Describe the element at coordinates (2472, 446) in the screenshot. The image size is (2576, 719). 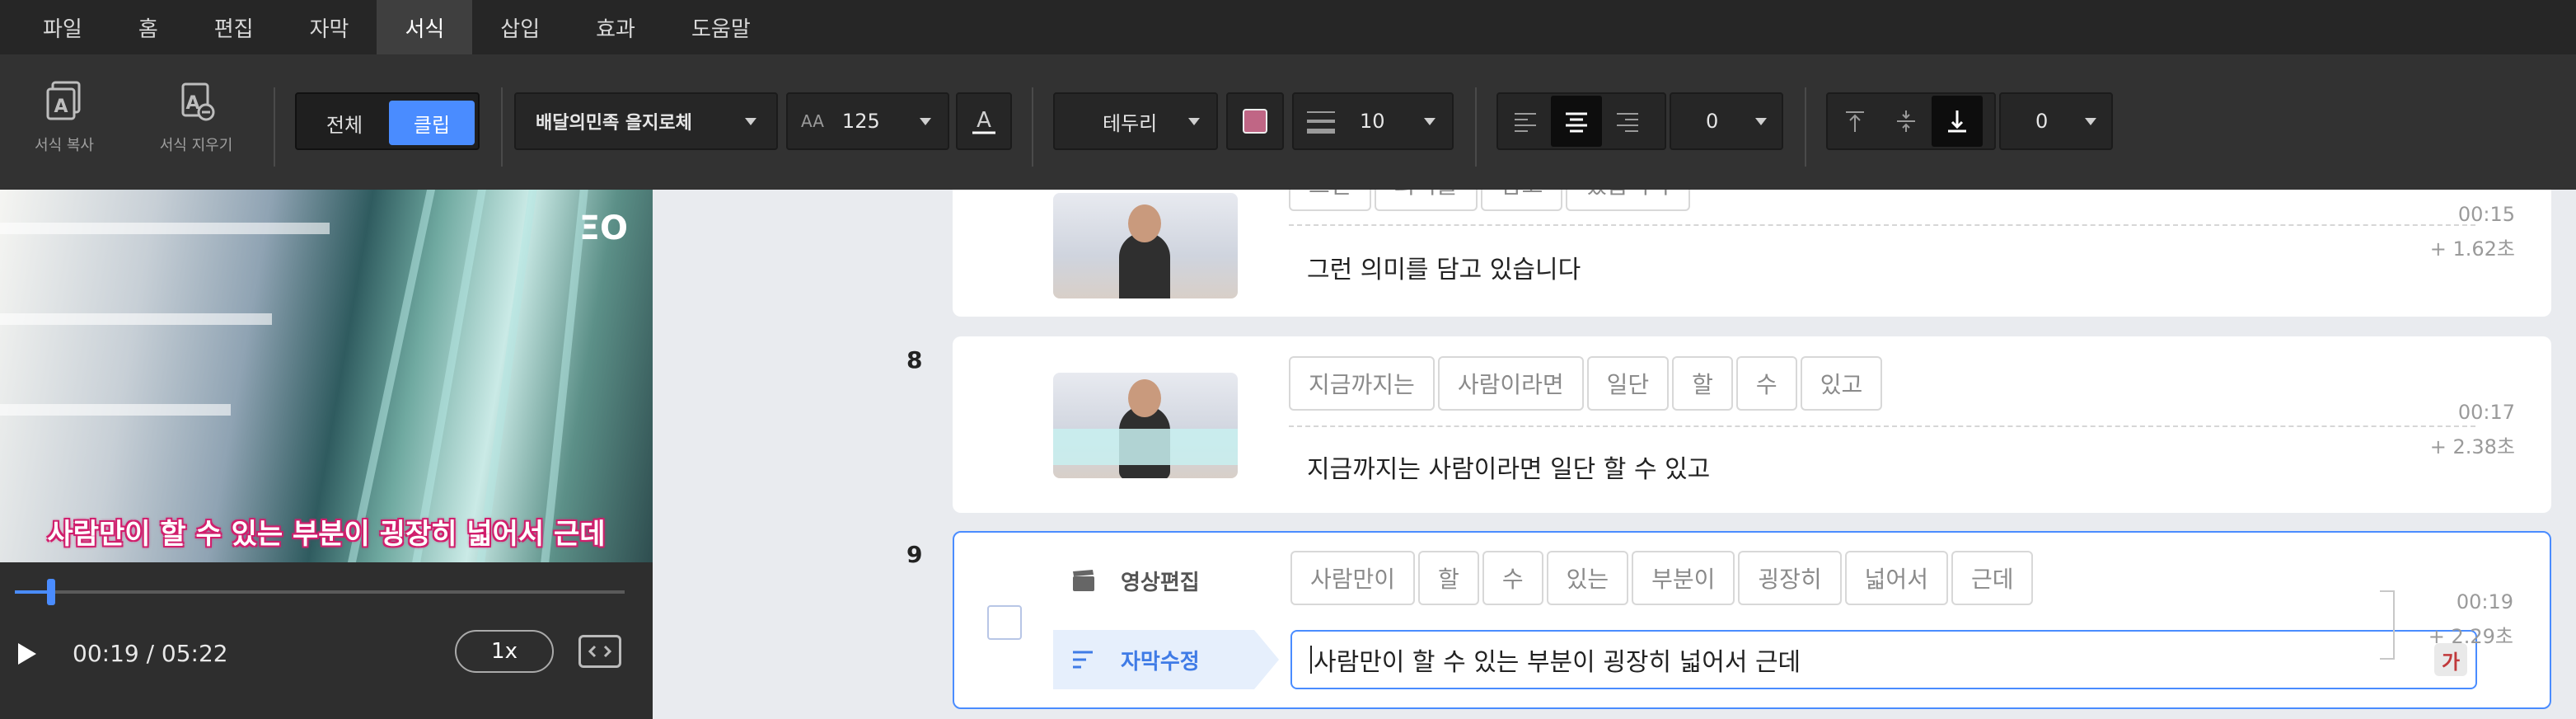
I see `duration: + 2.38초` at that location.